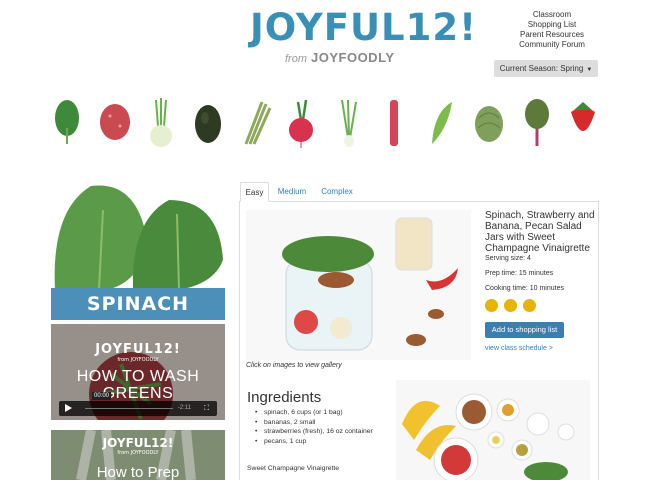  What do you see at coordinates (322, 423) in the screenshot?
I see `list-item: bananas, 2 small` at bounding box center [322, 423].